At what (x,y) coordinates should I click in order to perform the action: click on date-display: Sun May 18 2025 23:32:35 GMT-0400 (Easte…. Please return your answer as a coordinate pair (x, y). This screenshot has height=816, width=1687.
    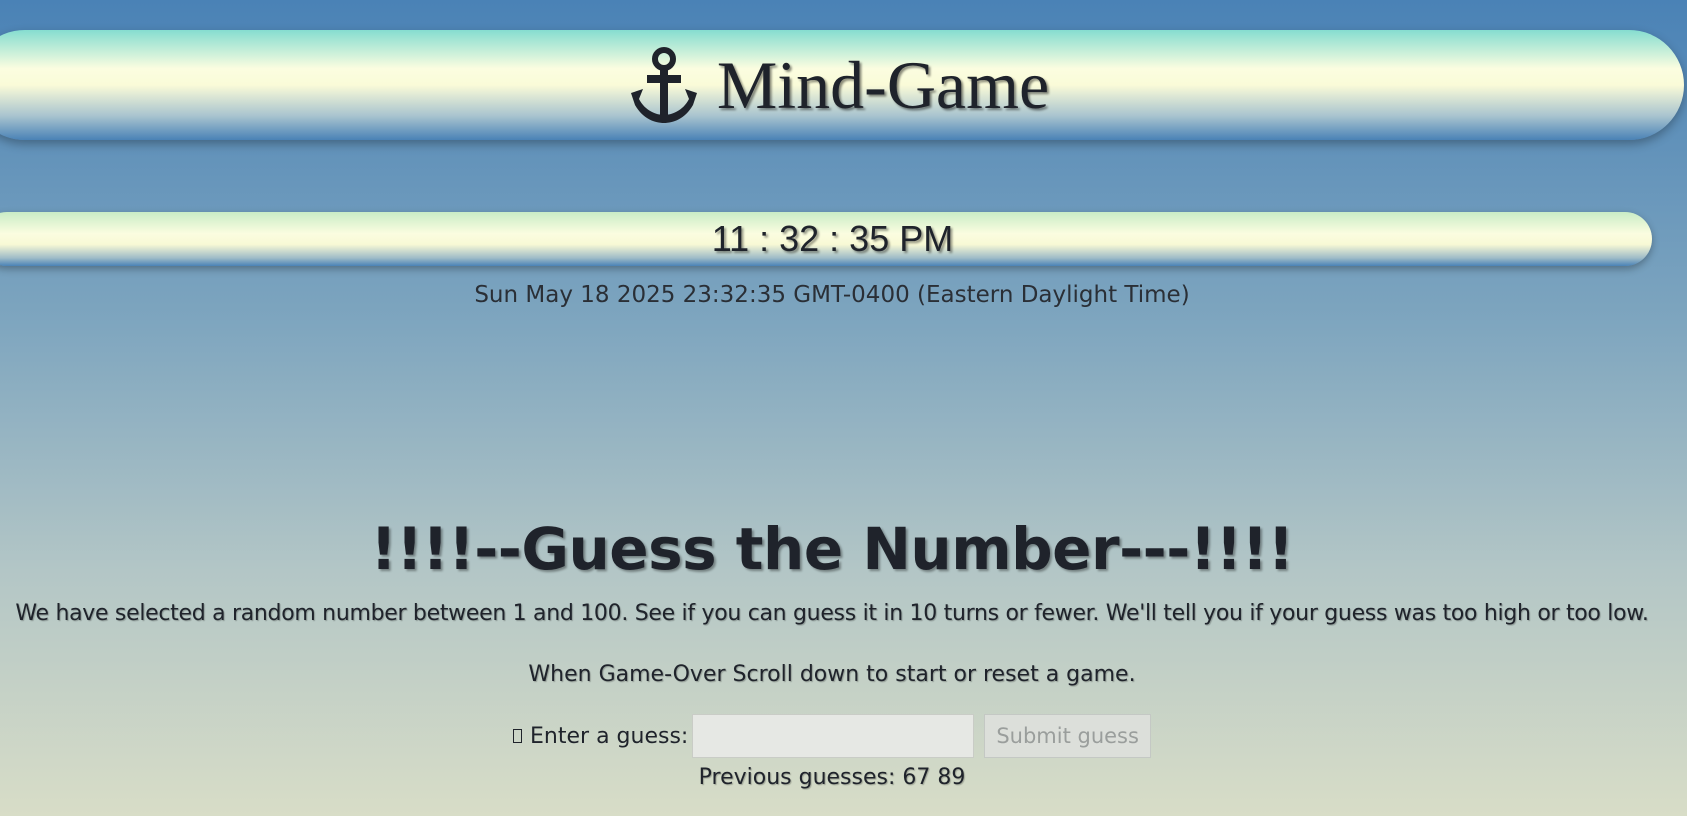
    Looking at the image, I should click on (832, 295).